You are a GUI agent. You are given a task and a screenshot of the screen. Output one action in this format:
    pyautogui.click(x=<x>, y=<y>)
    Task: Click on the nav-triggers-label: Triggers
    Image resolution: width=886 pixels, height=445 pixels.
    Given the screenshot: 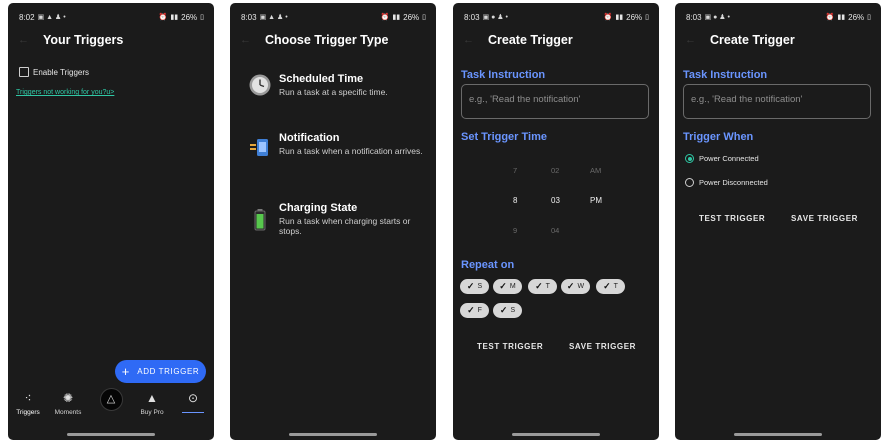 What is the action you would take?
    pyautogui.click(x=28, y=412)
    